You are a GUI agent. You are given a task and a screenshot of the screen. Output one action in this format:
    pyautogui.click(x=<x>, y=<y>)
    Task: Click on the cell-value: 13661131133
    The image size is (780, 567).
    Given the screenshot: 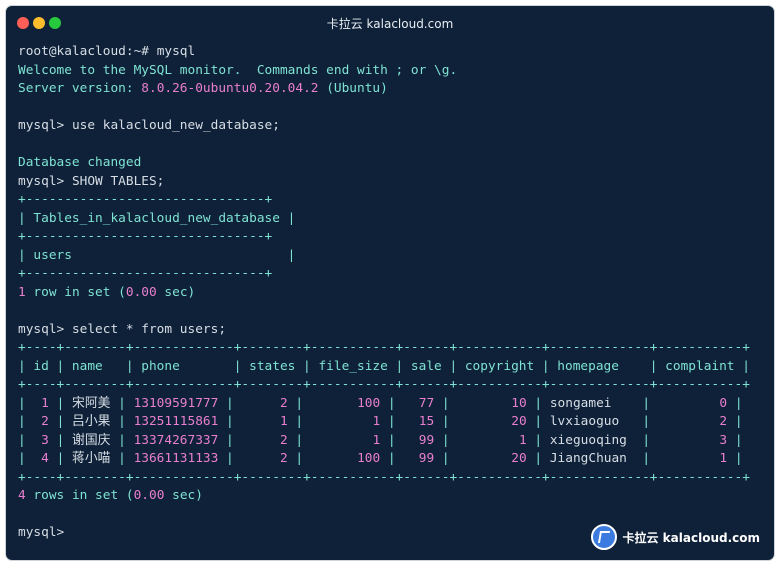 What is the action you would take?
    pyautogui.click(x=176, y=458)
    